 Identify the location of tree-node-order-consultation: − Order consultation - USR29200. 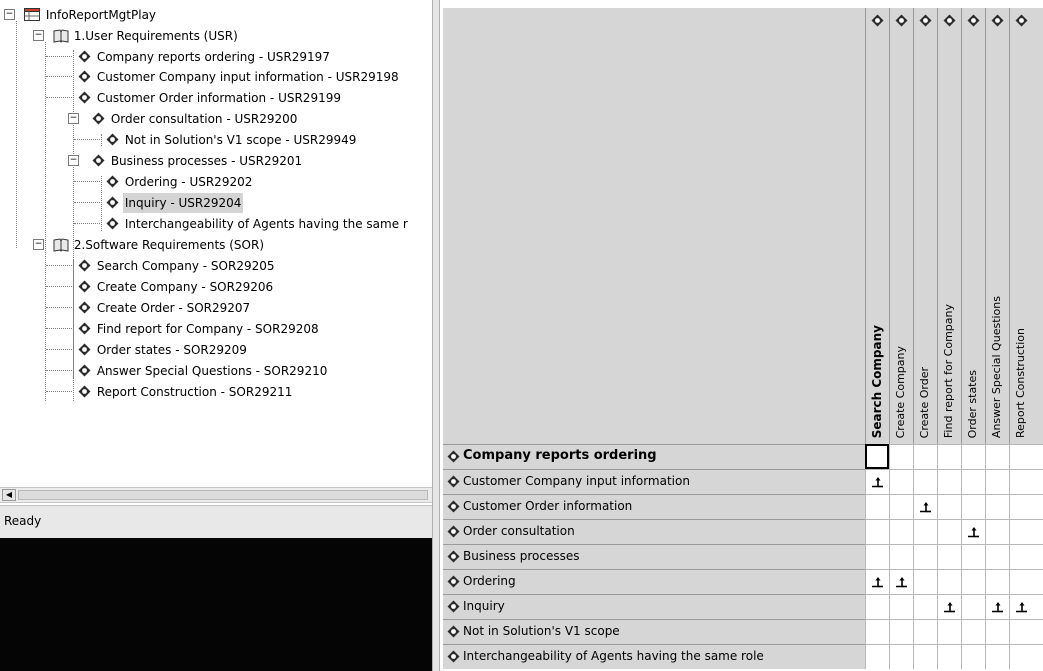
(179, 118).